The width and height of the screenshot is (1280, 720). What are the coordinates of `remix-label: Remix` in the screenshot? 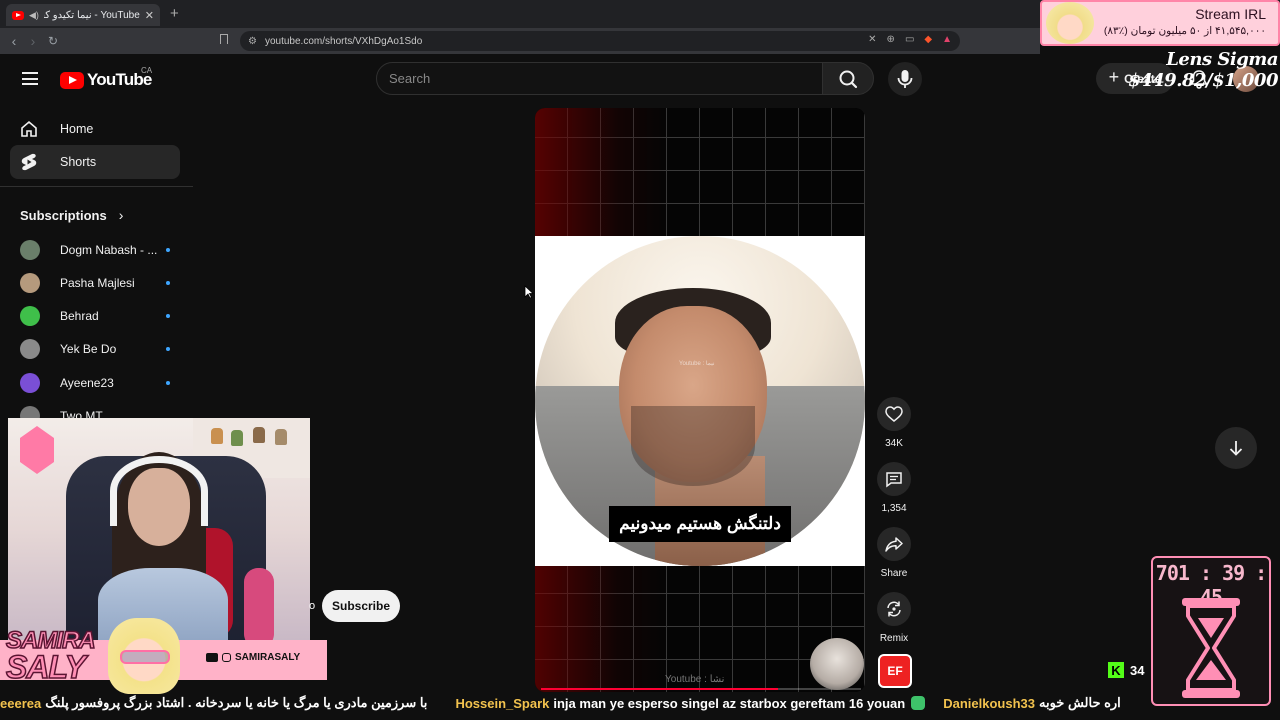 It's located at (894, 638).